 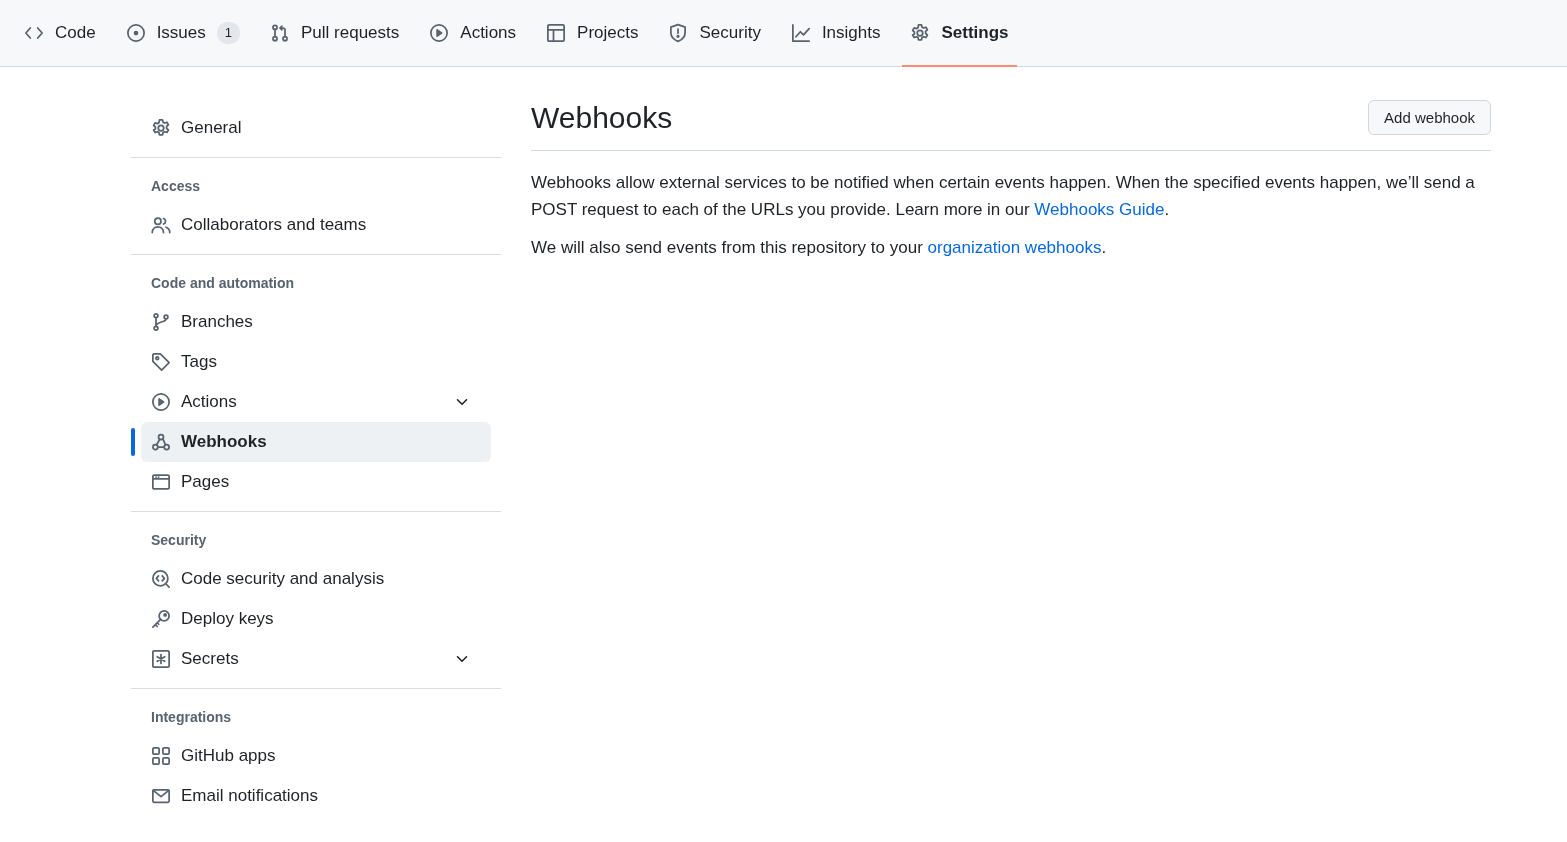 What do you see at coordinates (161, 619) in the screenshot?
I see `key-icon` at bounding box center [161, 619].